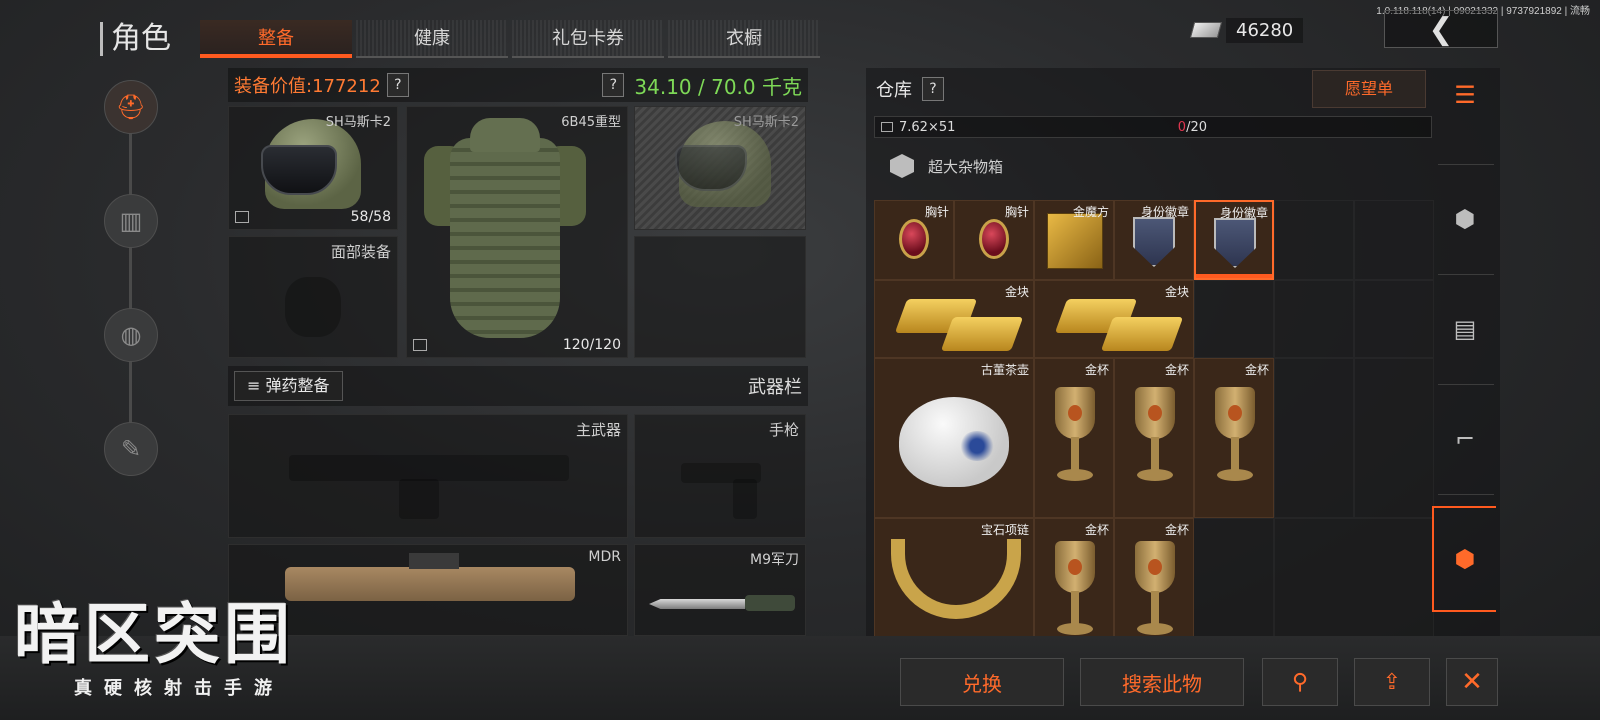 Image resolution: width=1600 pixels, height=720 pixels. I want to click on storage-header: 仓库 ?, so click(910, 89).